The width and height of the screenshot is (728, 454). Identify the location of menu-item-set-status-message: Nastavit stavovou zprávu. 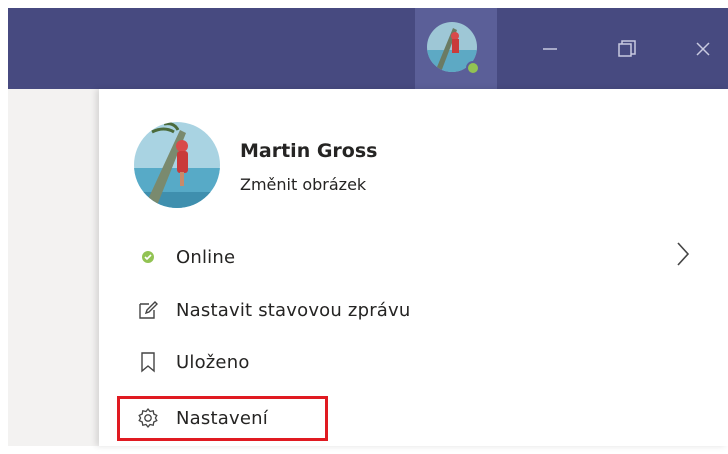
(273, 310).